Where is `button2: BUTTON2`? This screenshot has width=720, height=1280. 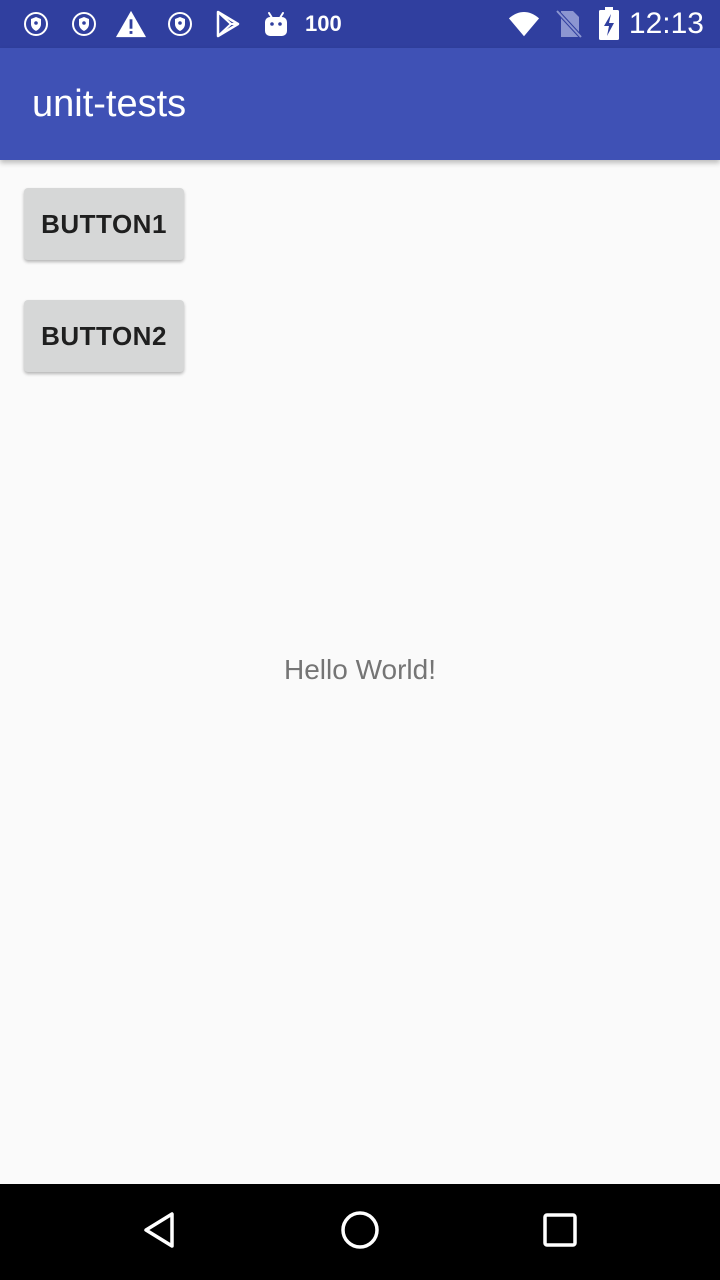 button2: BUTTON2 is located at coordinates (104, 336).